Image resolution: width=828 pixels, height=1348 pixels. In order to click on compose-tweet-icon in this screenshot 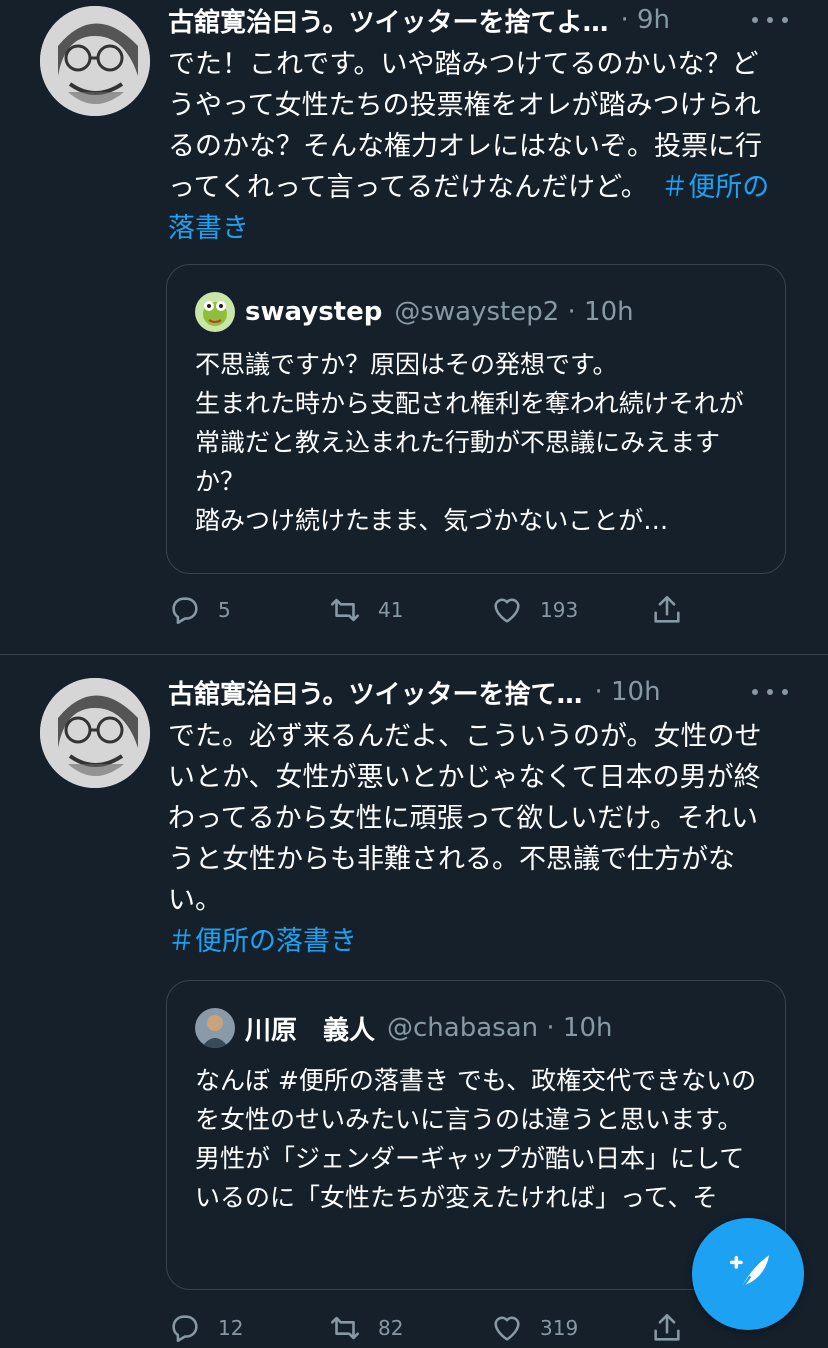, I will do `click(749, 1274)`.